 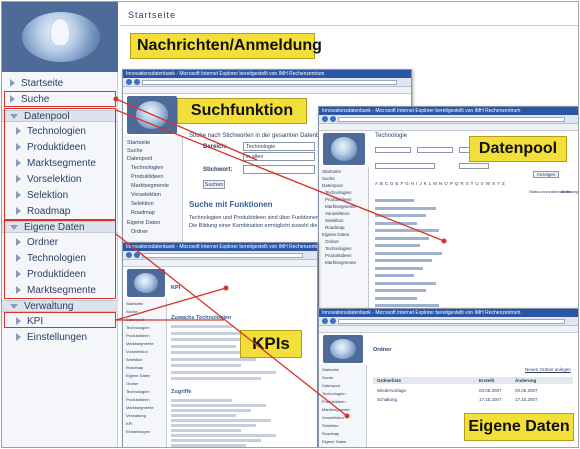 What do you see at coordinates (214, 184) in the screenshot?
I see `search-button: Suchen` at bounding box center [214, 184].